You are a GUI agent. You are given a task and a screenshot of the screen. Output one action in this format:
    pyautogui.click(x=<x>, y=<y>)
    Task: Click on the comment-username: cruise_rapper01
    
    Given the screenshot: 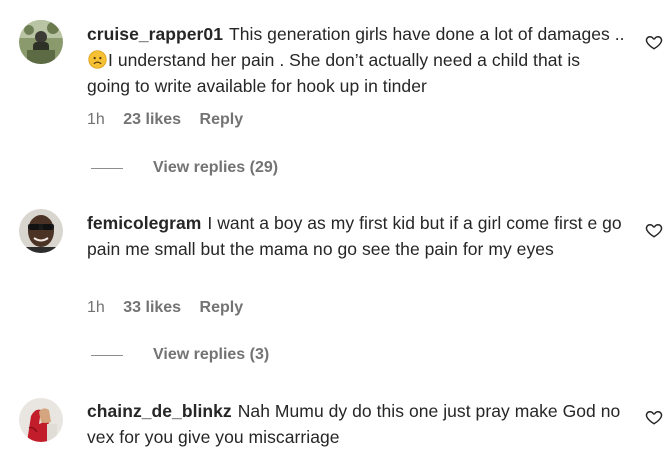 What is the action you would take?
    pyautogui.click(x=155, y=34)
    